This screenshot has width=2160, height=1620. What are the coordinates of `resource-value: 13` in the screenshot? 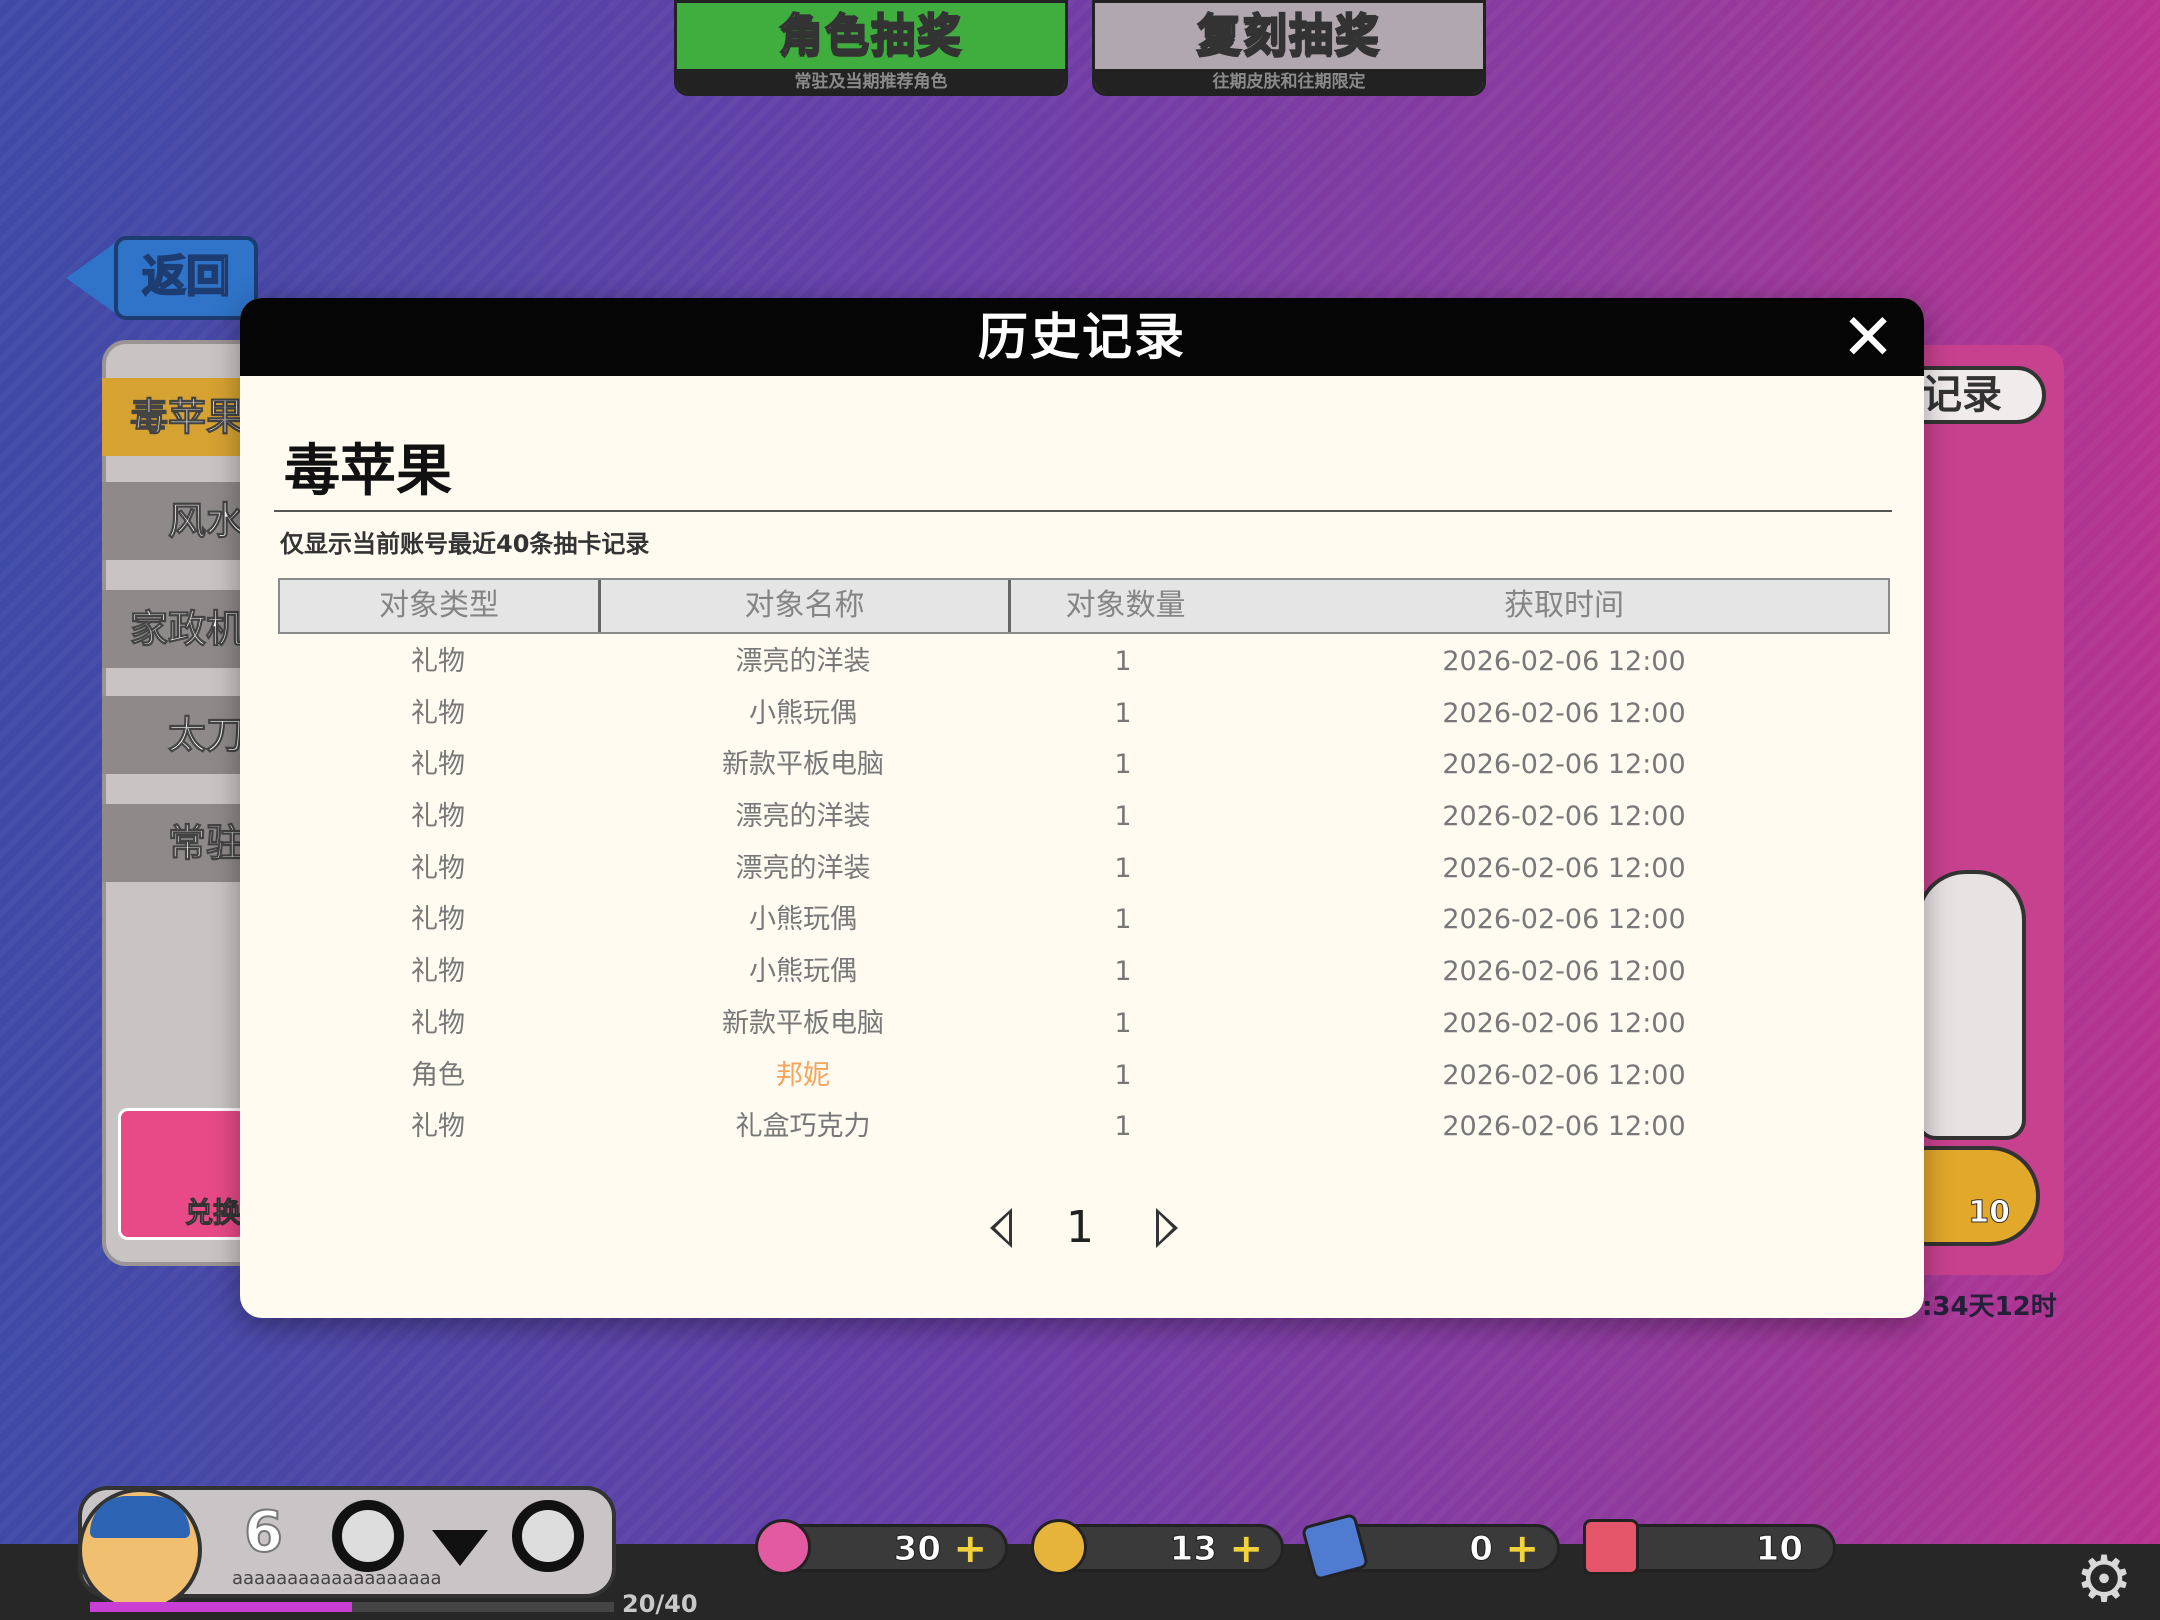 It's located at (1193, 1549).